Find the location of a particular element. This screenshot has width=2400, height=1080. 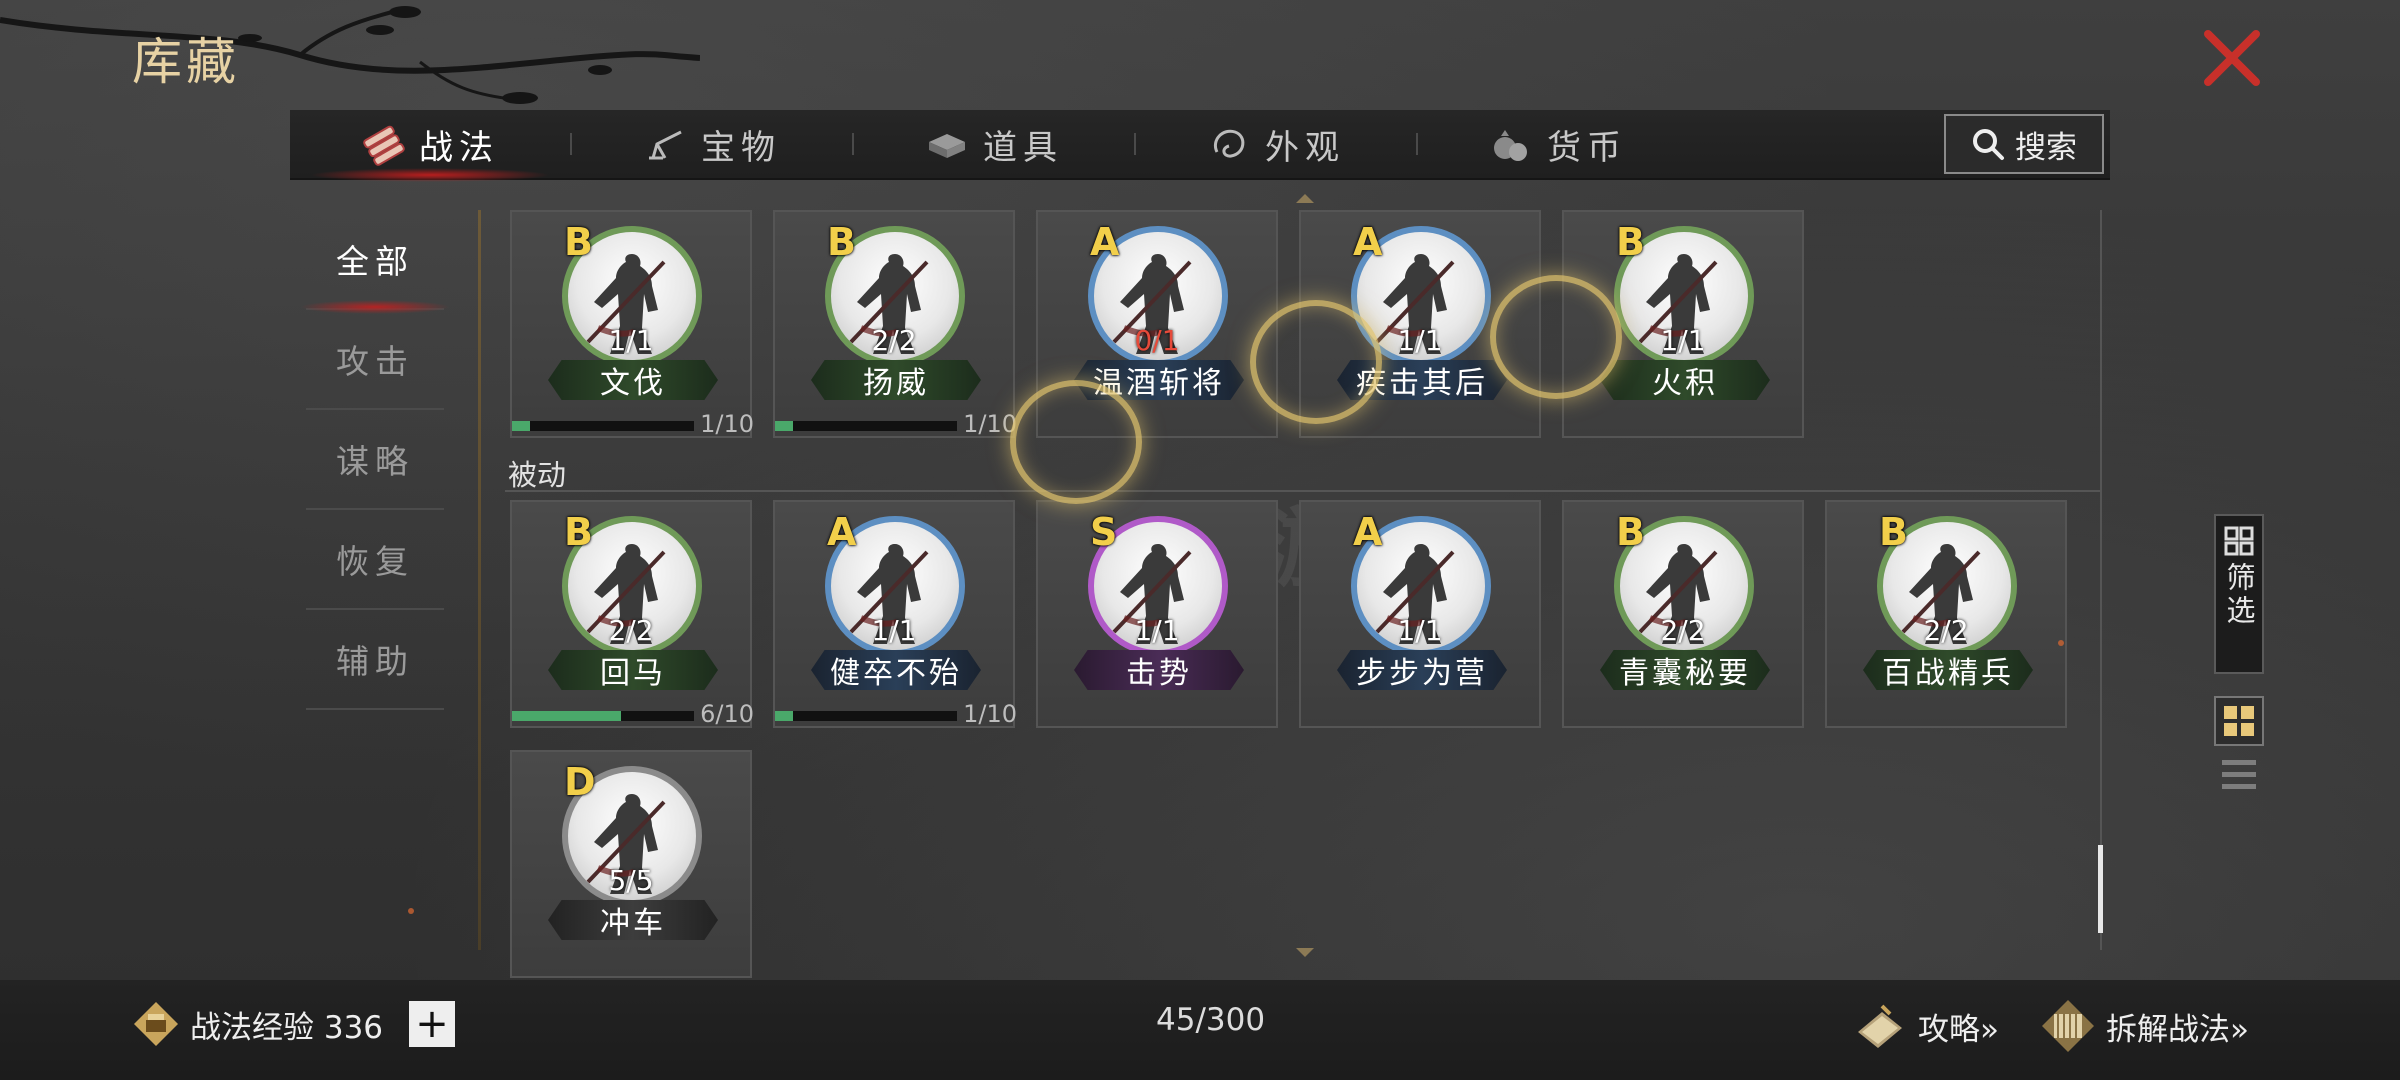

tactic-card: B 2/2 青囊秘要 is located at coordinates (1683, 614).